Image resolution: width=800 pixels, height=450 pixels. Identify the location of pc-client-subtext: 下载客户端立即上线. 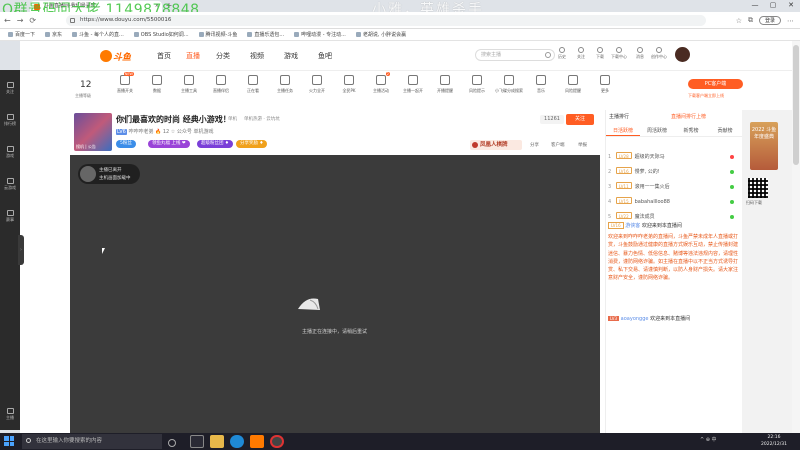
(706, 96).